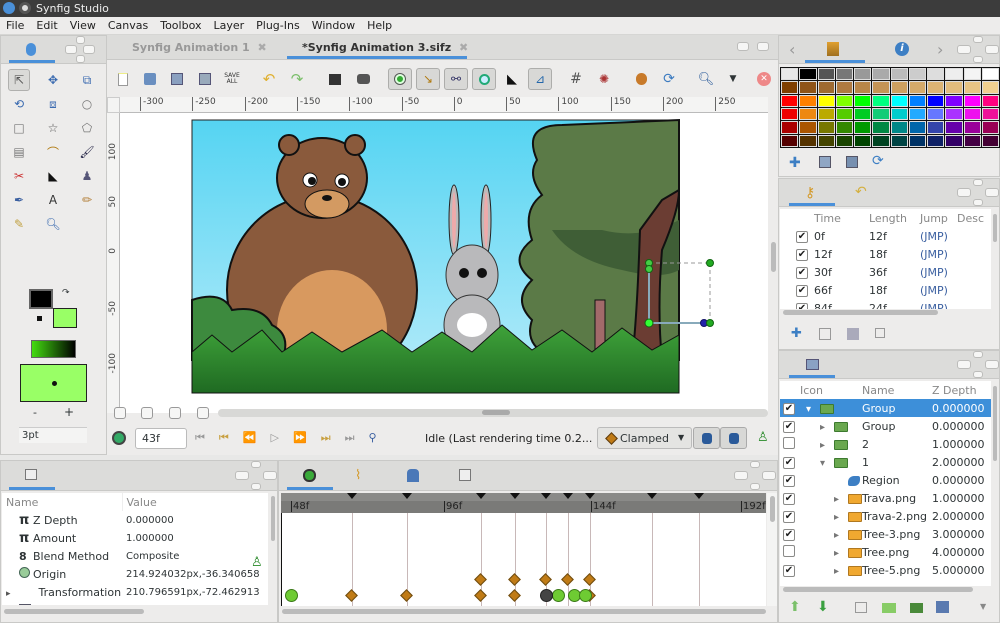 This screenshot has width=1000, height=623. I want to click on gradient-tool-button: ▤, so click(19, 152).